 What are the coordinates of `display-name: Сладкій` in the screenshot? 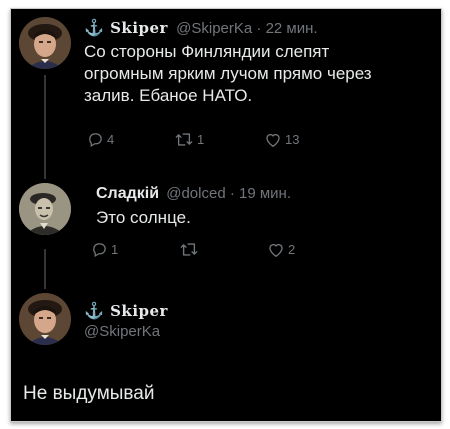 It's located at (127, 193).